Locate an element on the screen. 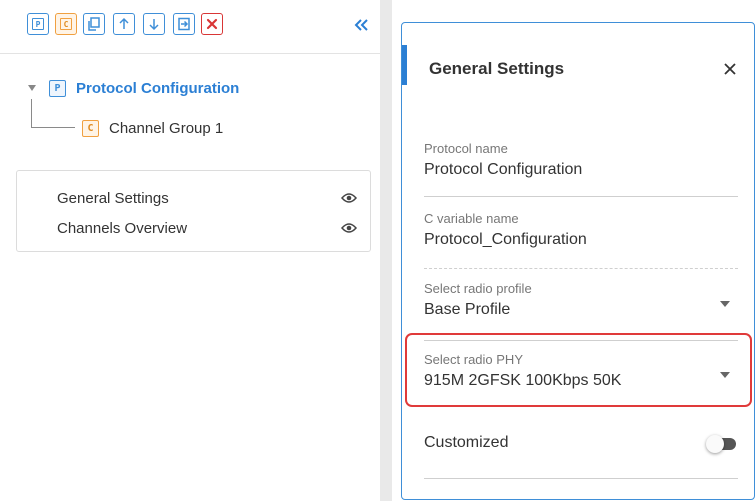 The image size is (755, 501). toggle-label: Customized is located at coordinates (466, 442).